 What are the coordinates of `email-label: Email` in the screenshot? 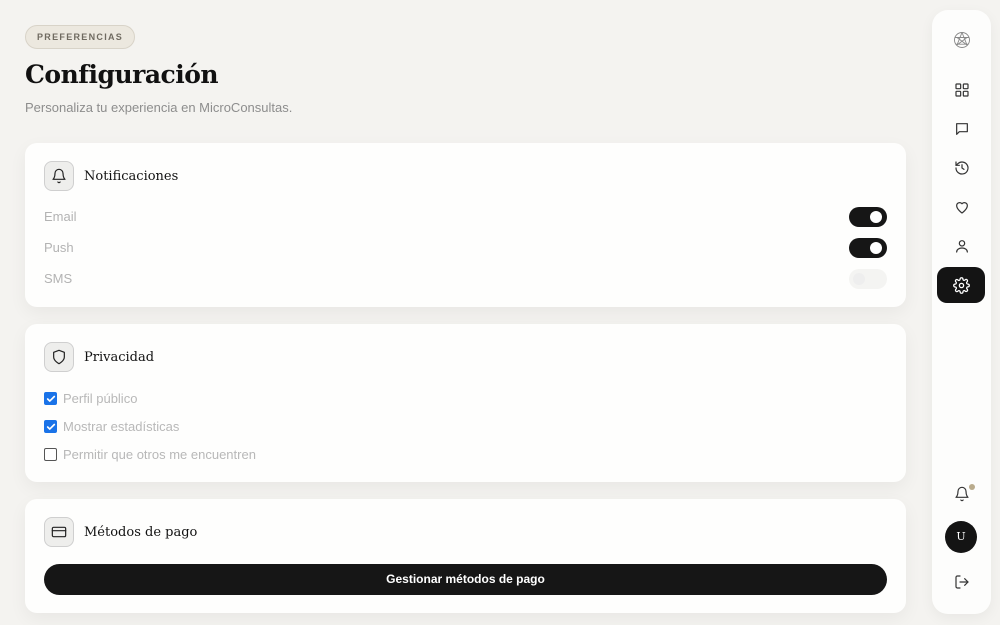 It's located at (60, 216).